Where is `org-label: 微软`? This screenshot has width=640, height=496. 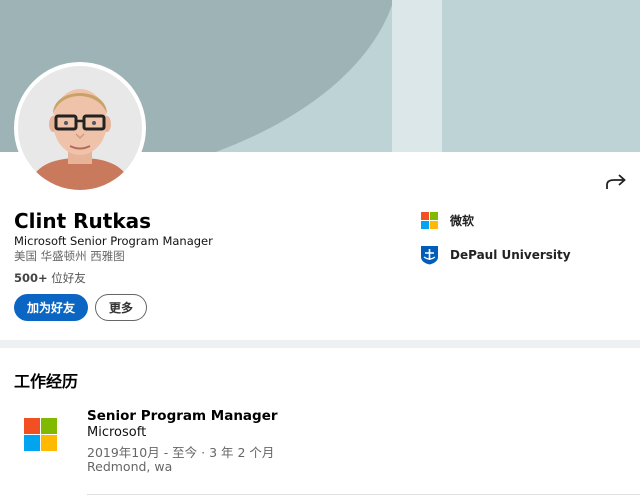 org-label: 微软 is located at coordinates (462, 221).